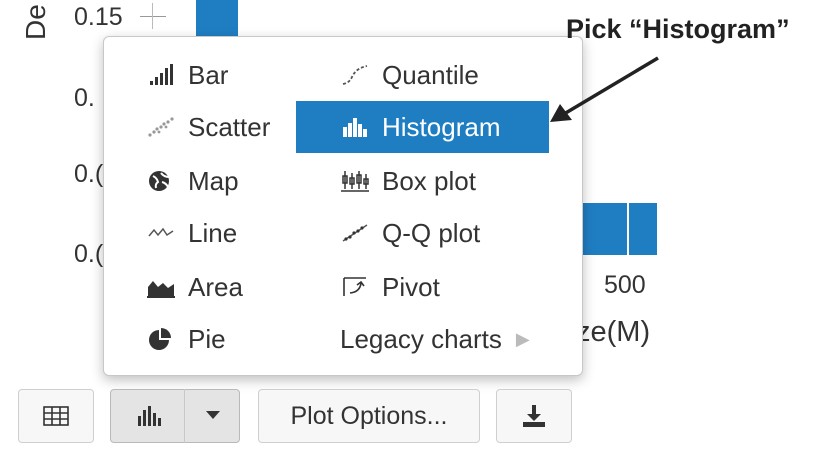 This screenshot has width=821, height=471. I want to click on bar-divider, so click(628, 229).